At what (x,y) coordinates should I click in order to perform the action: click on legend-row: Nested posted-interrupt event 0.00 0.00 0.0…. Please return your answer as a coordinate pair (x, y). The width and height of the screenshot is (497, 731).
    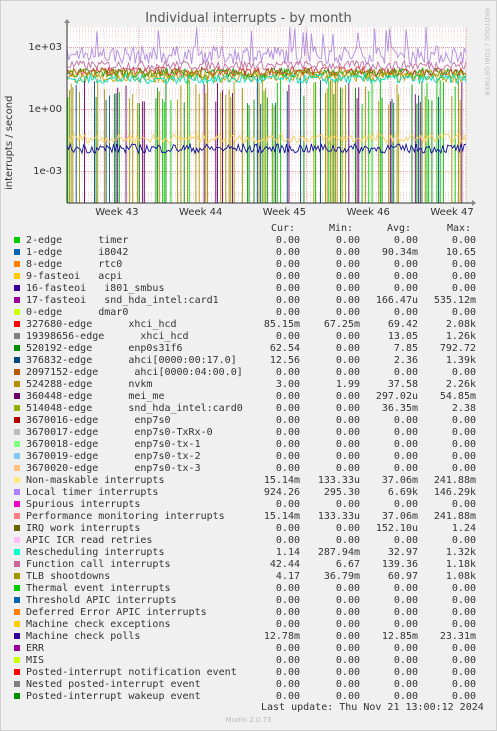
    Looking at the image, I should click on (248, 685).